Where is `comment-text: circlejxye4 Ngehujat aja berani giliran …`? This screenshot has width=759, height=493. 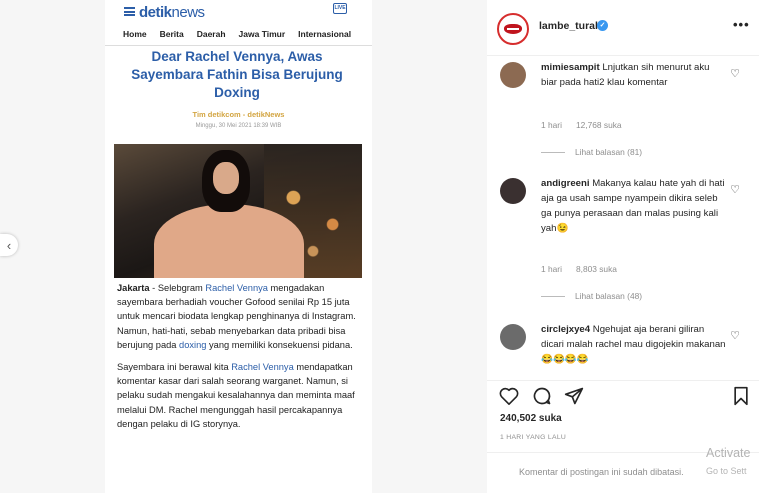
comment-text: circlejxye4 Ngehujat aja berani giliran … is located at coordinates (633, 344).